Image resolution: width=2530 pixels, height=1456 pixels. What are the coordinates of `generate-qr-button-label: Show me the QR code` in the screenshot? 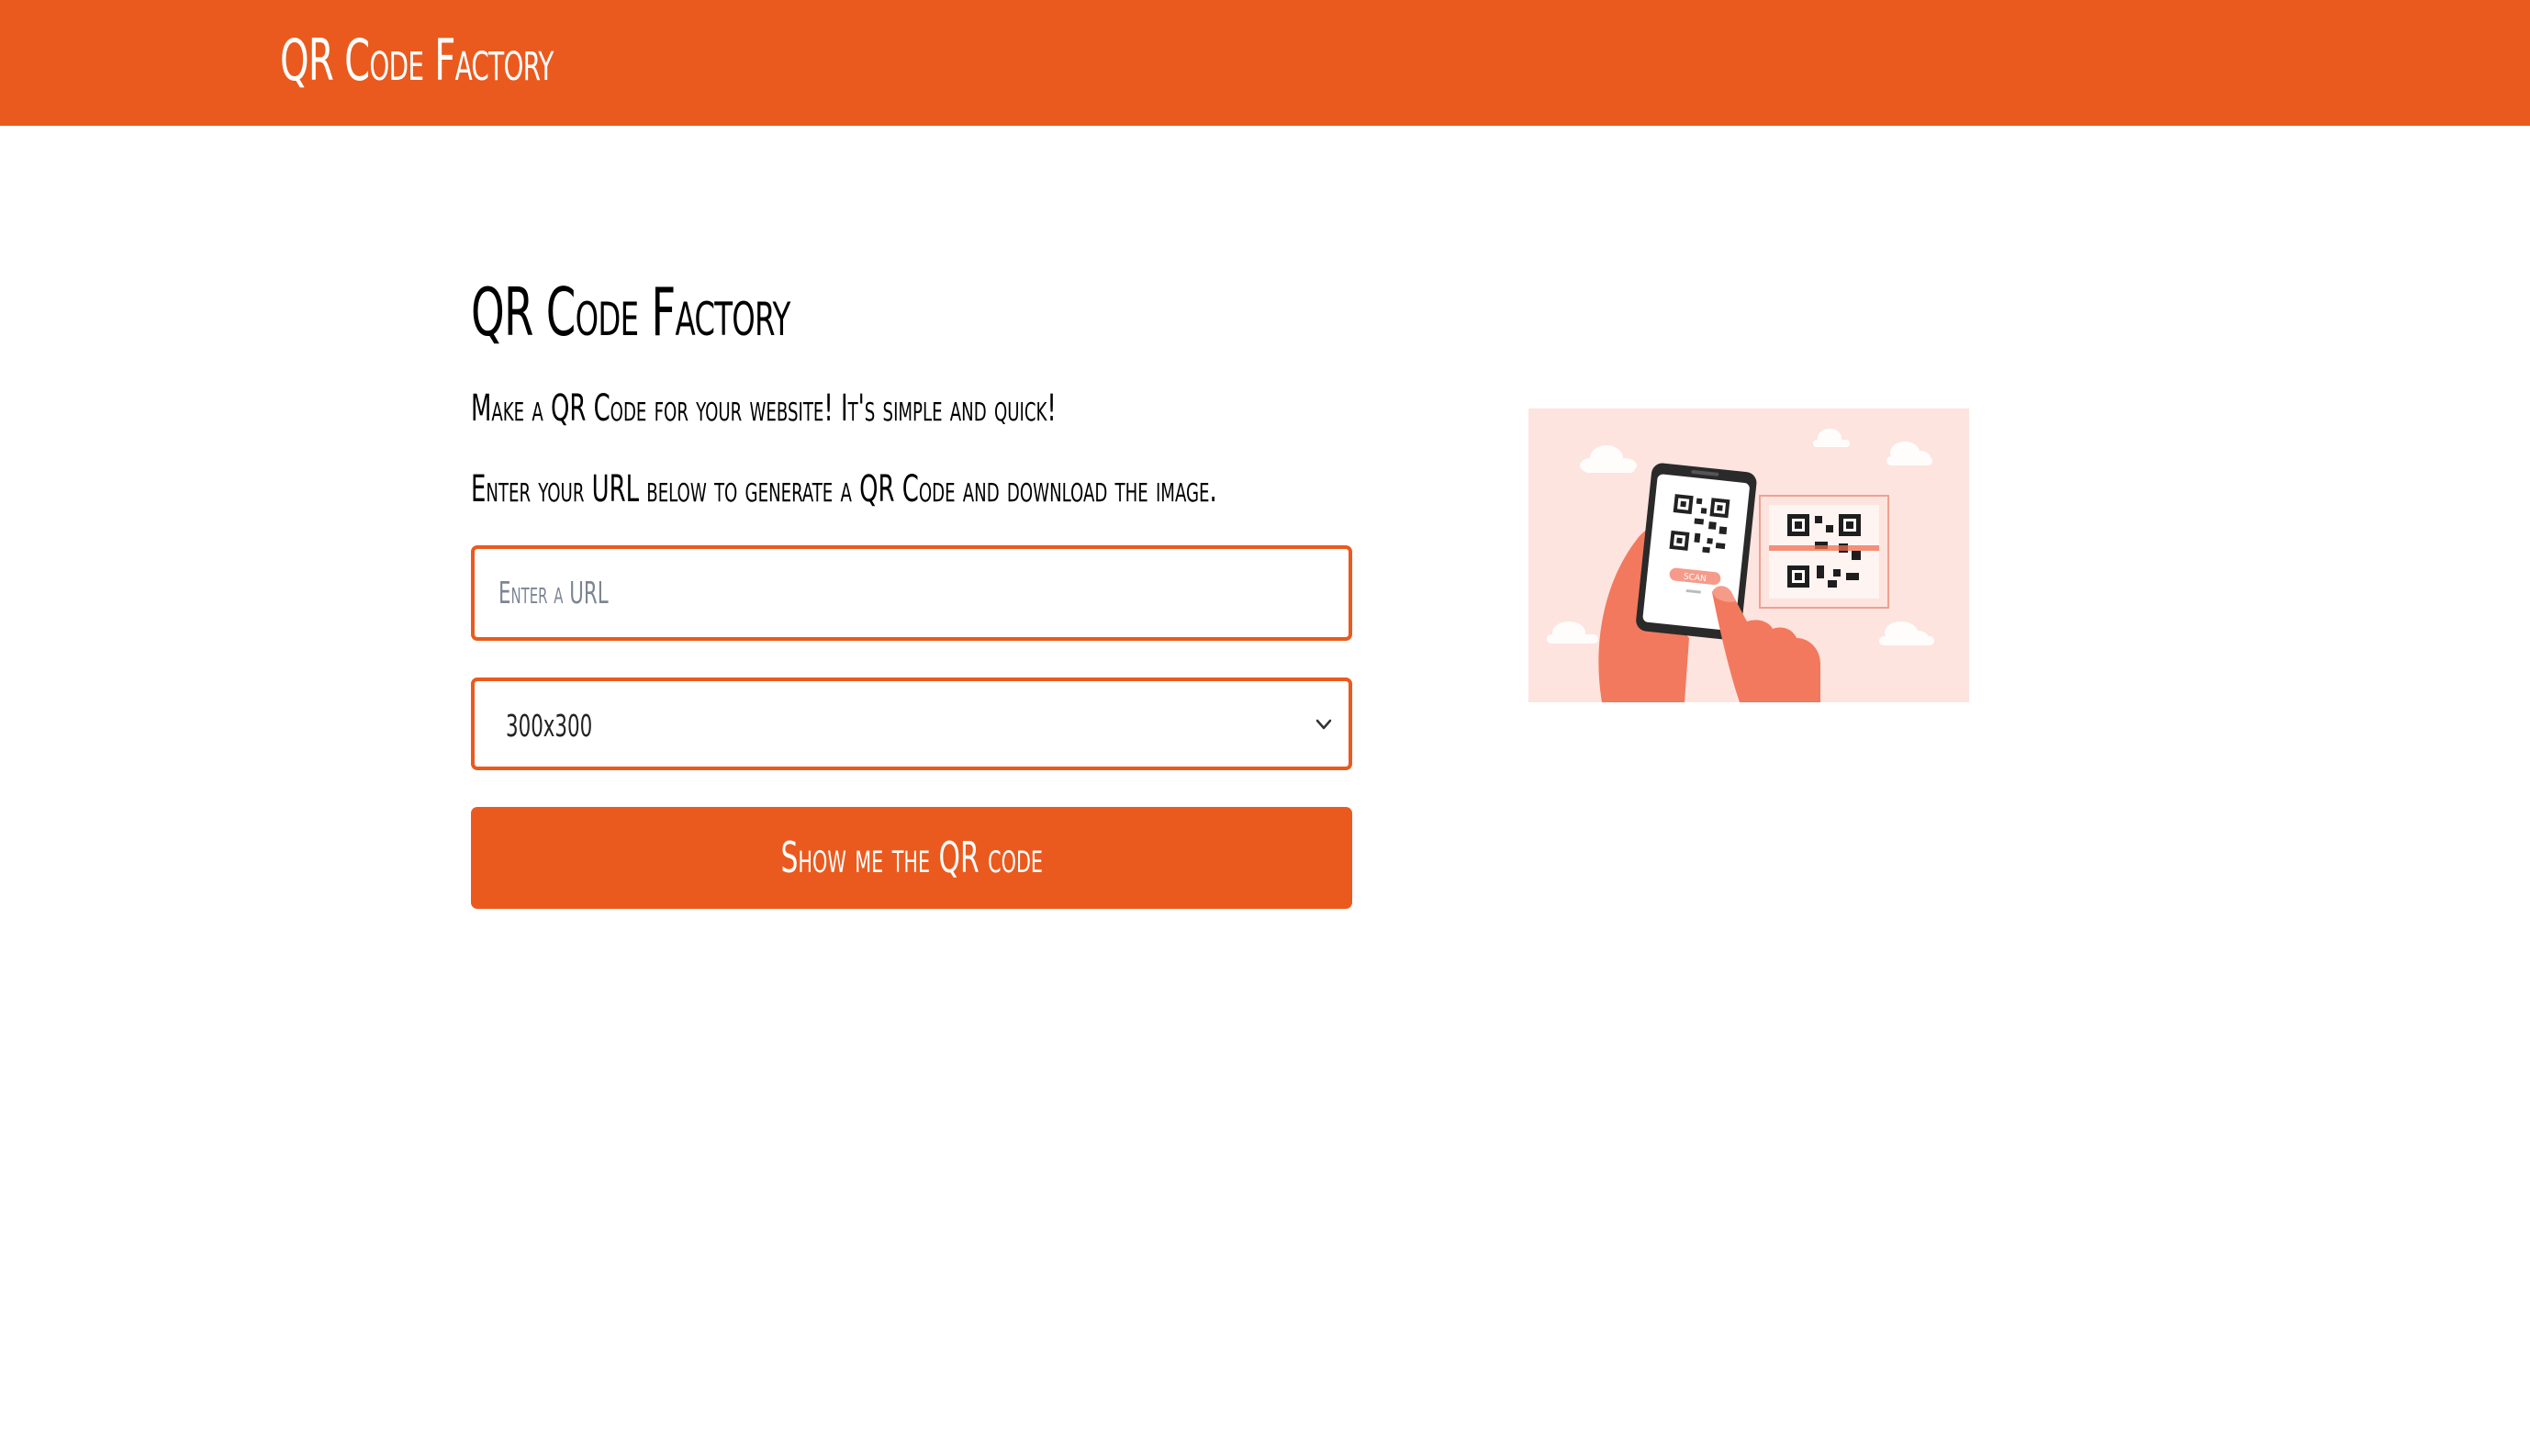 It's located at (911, 857).